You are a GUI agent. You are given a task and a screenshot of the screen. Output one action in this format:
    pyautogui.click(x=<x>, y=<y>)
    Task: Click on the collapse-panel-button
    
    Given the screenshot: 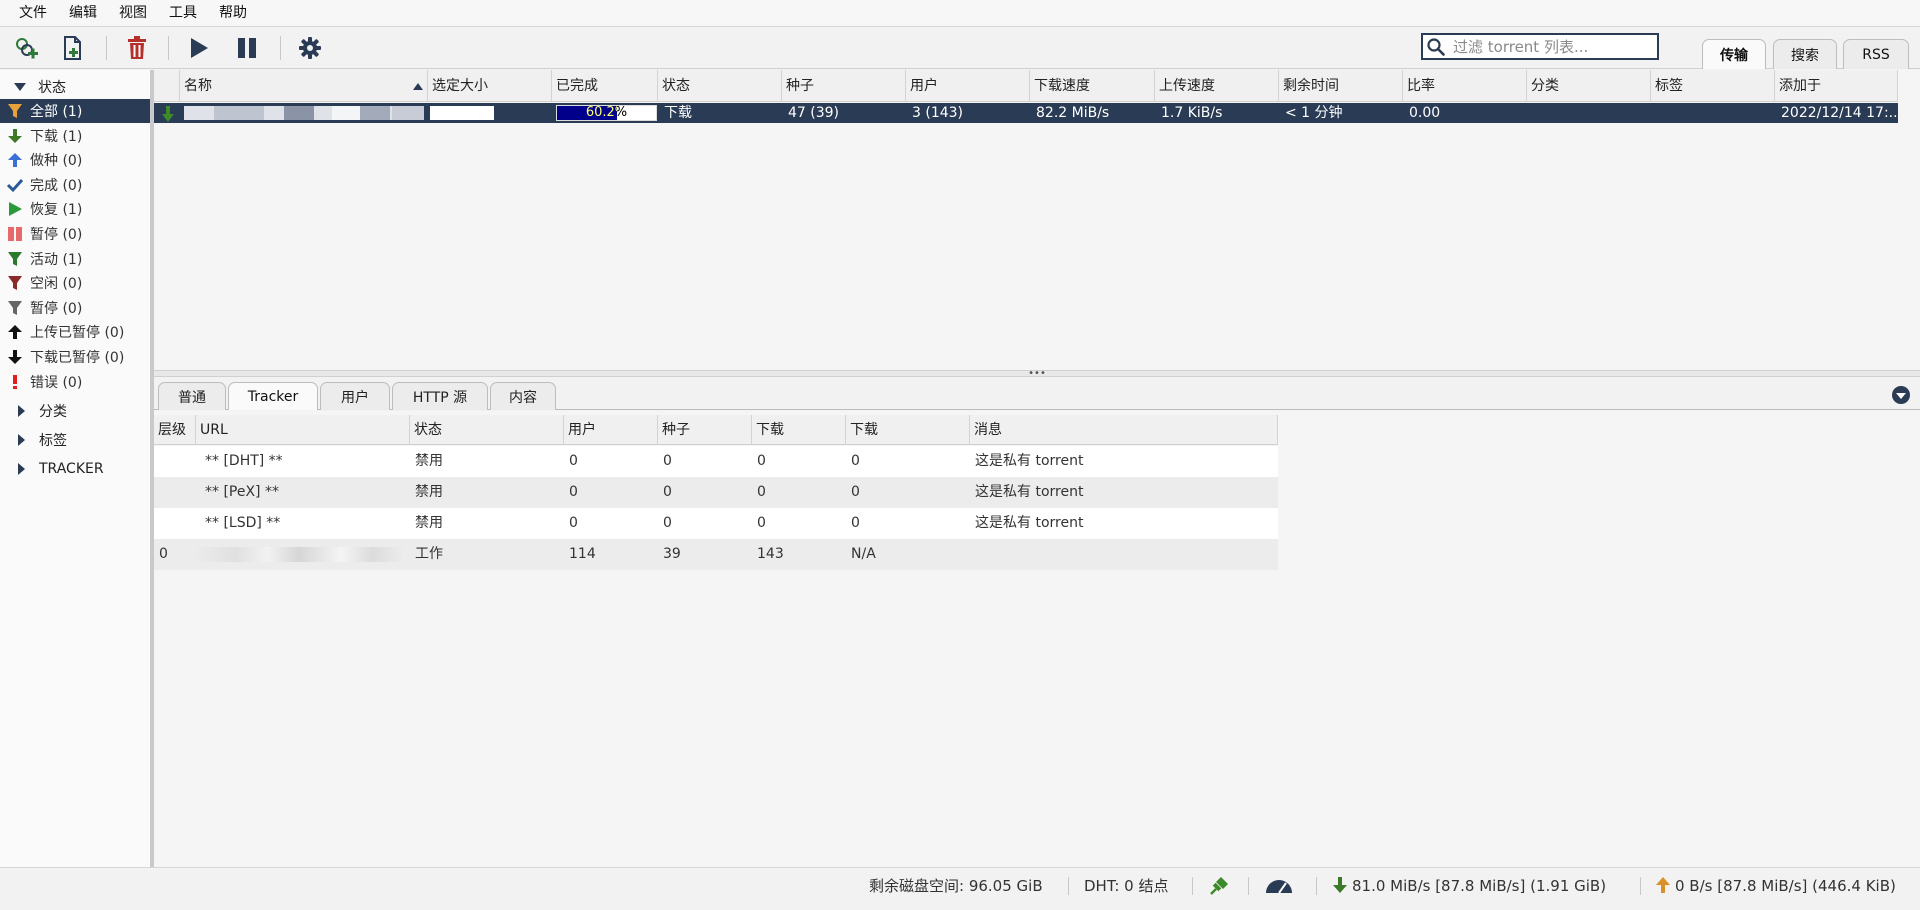 What is the action you would take?
    pyautogui.click(x=1901, y=395)
    